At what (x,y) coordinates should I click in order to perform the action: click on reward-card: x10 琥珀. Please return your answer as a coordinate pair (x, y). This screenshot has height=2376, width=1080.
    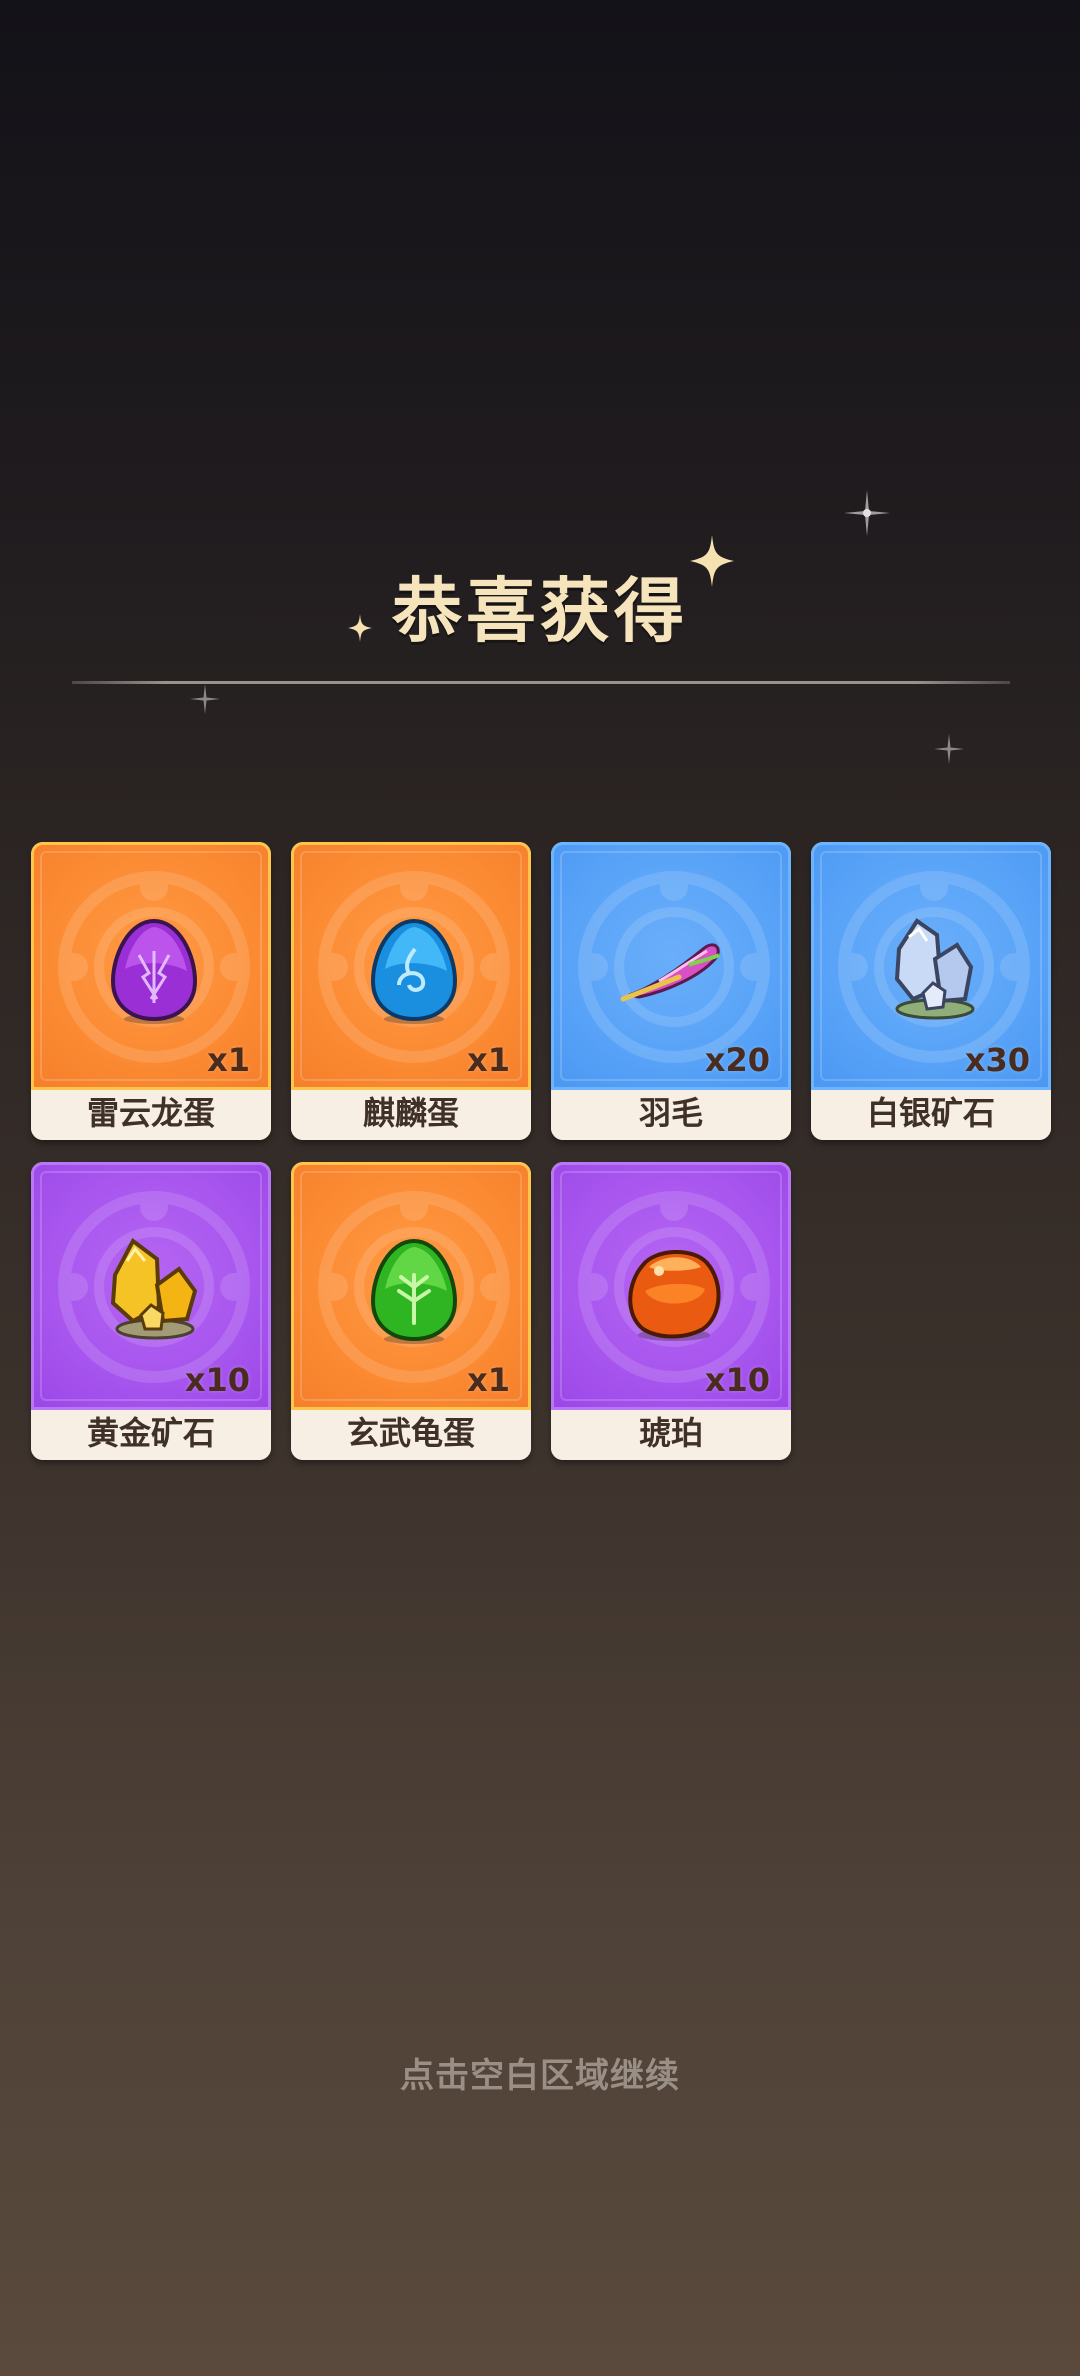
    Looking at the image, I should click on (671, 1311).